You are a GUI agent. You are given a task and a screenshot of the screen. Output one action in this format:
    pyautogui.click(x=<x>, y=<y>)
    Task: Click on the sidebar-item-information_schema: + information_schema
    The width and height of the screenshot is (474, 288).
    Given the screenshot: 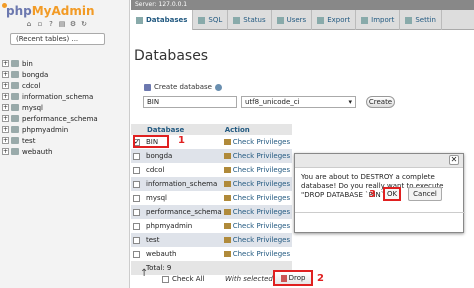 What is the action you would take?
    pyautogui.click(x=50, y=96)
    